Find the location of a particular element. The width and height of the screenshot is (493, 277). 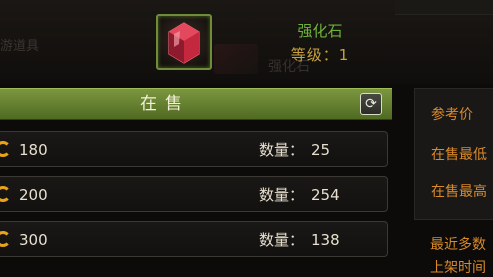

quantity-value: 25 is located at coordinates (321, 150).